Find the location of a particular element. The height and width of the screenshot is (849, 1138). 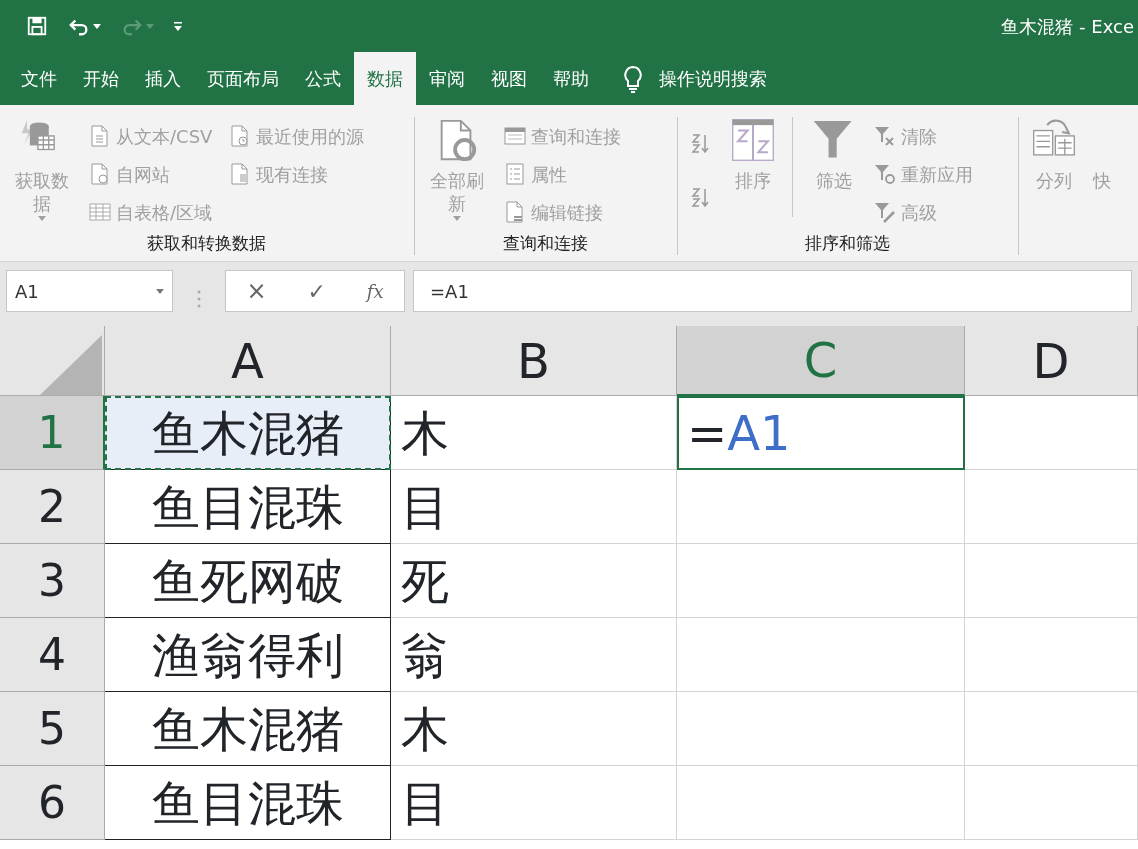

row-header: 6 is located at coordinates (52, 803).